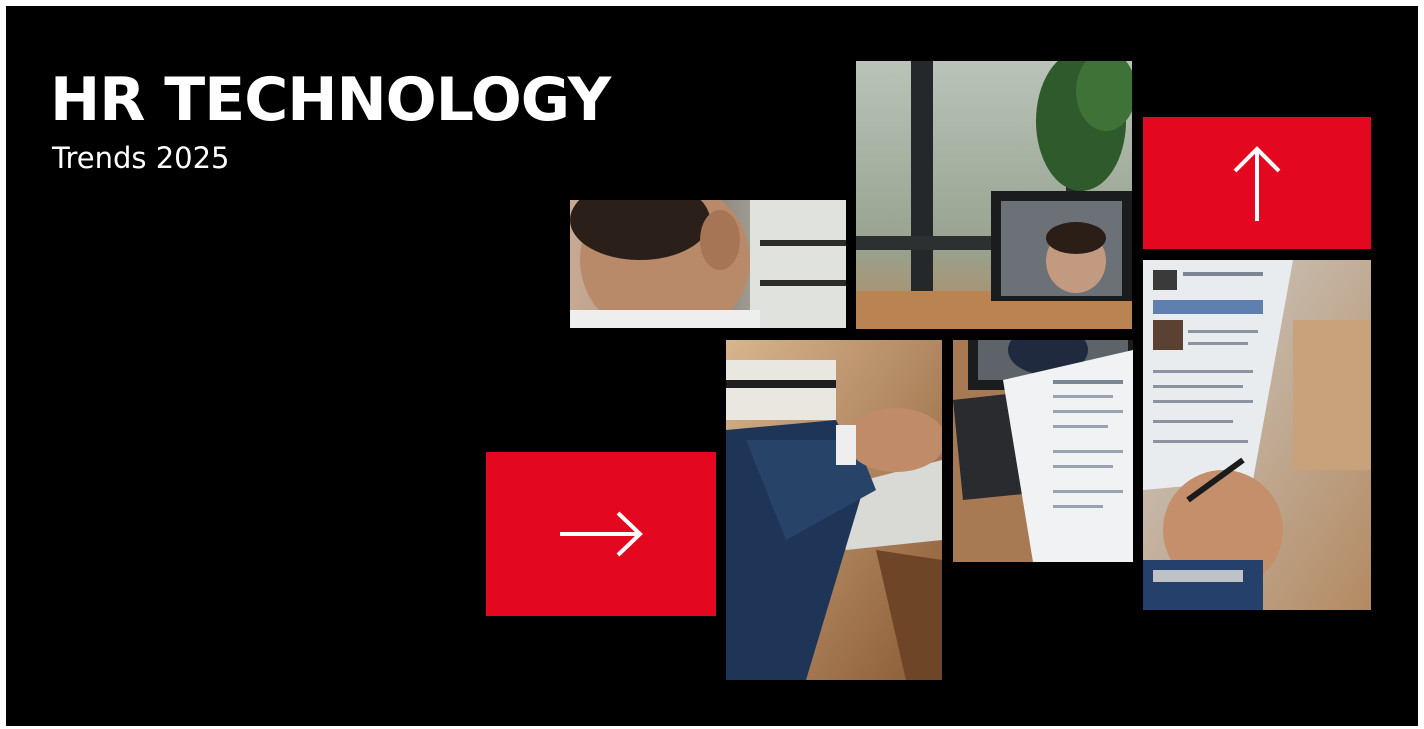 The width and height of the screenshot is (1424, 729). What do you see at coordinates (1043, 451) in the screenshot?
I see `photo-tile-laptop-document` at bounding box center [1043, 451].